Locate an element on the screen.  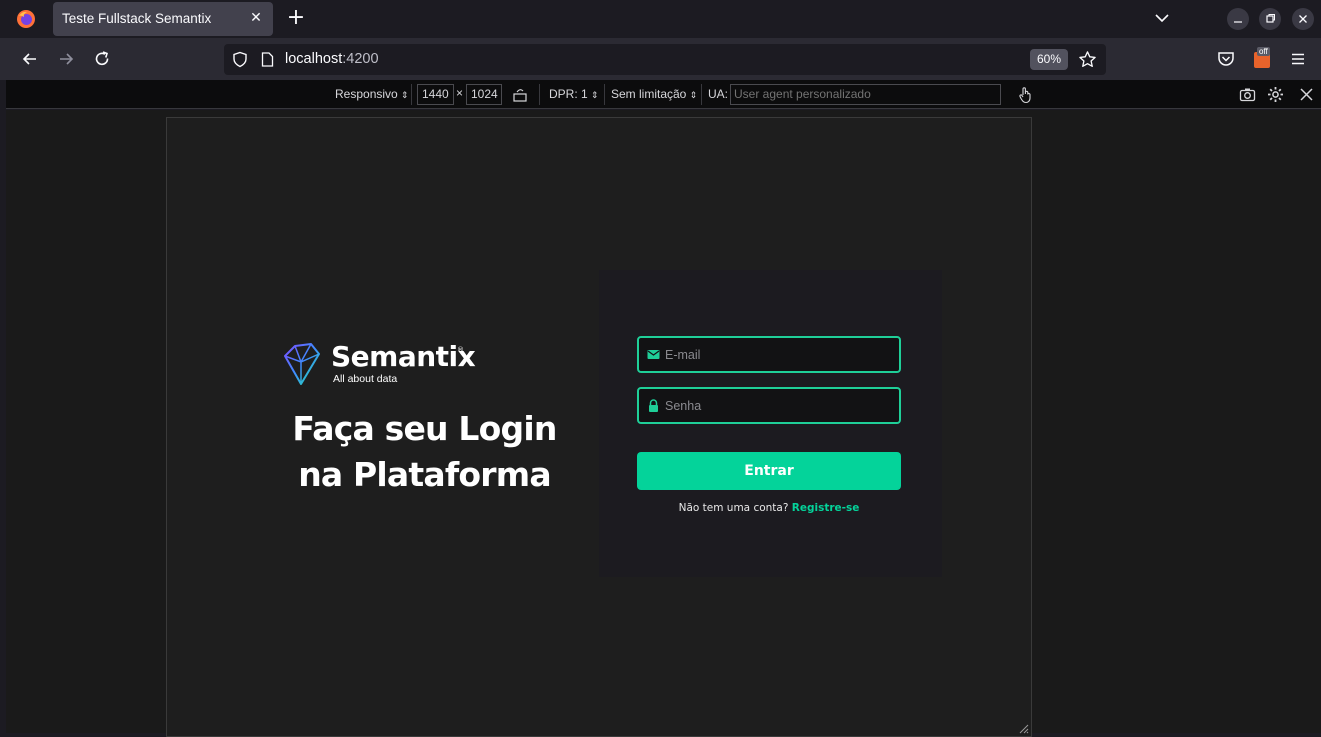
login-submit-button: Entrar is located at coordinates (769, 471).